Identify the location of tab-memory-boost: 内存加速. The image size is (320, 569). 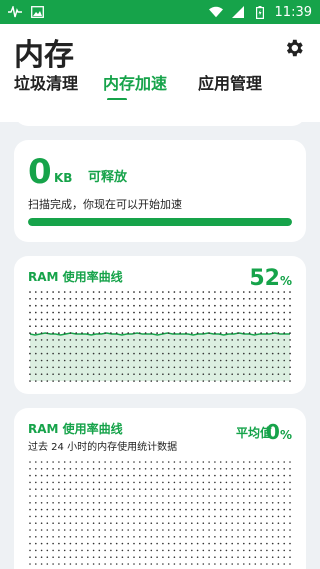
(135, 82).